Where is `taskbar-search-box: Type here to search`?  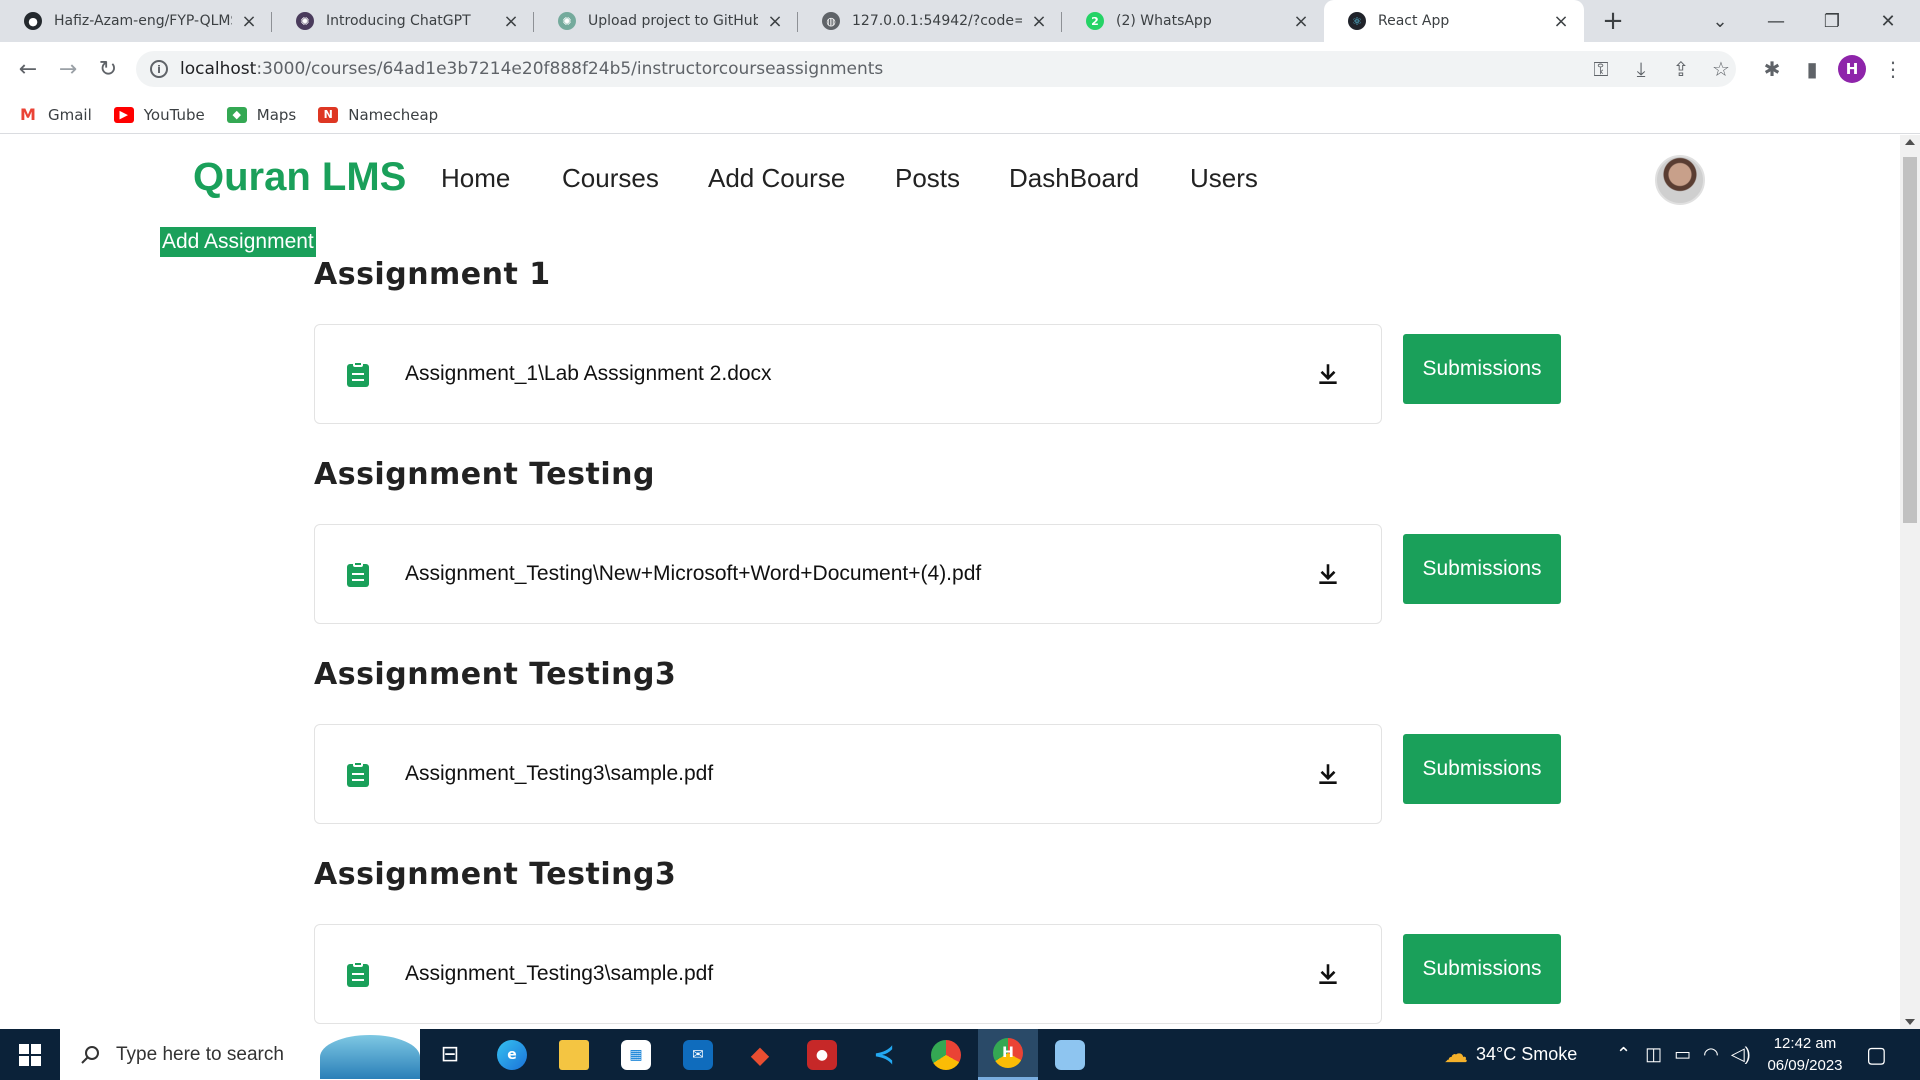
taskbar-search-box: Type here to search is located at coordinates (240, 1054).